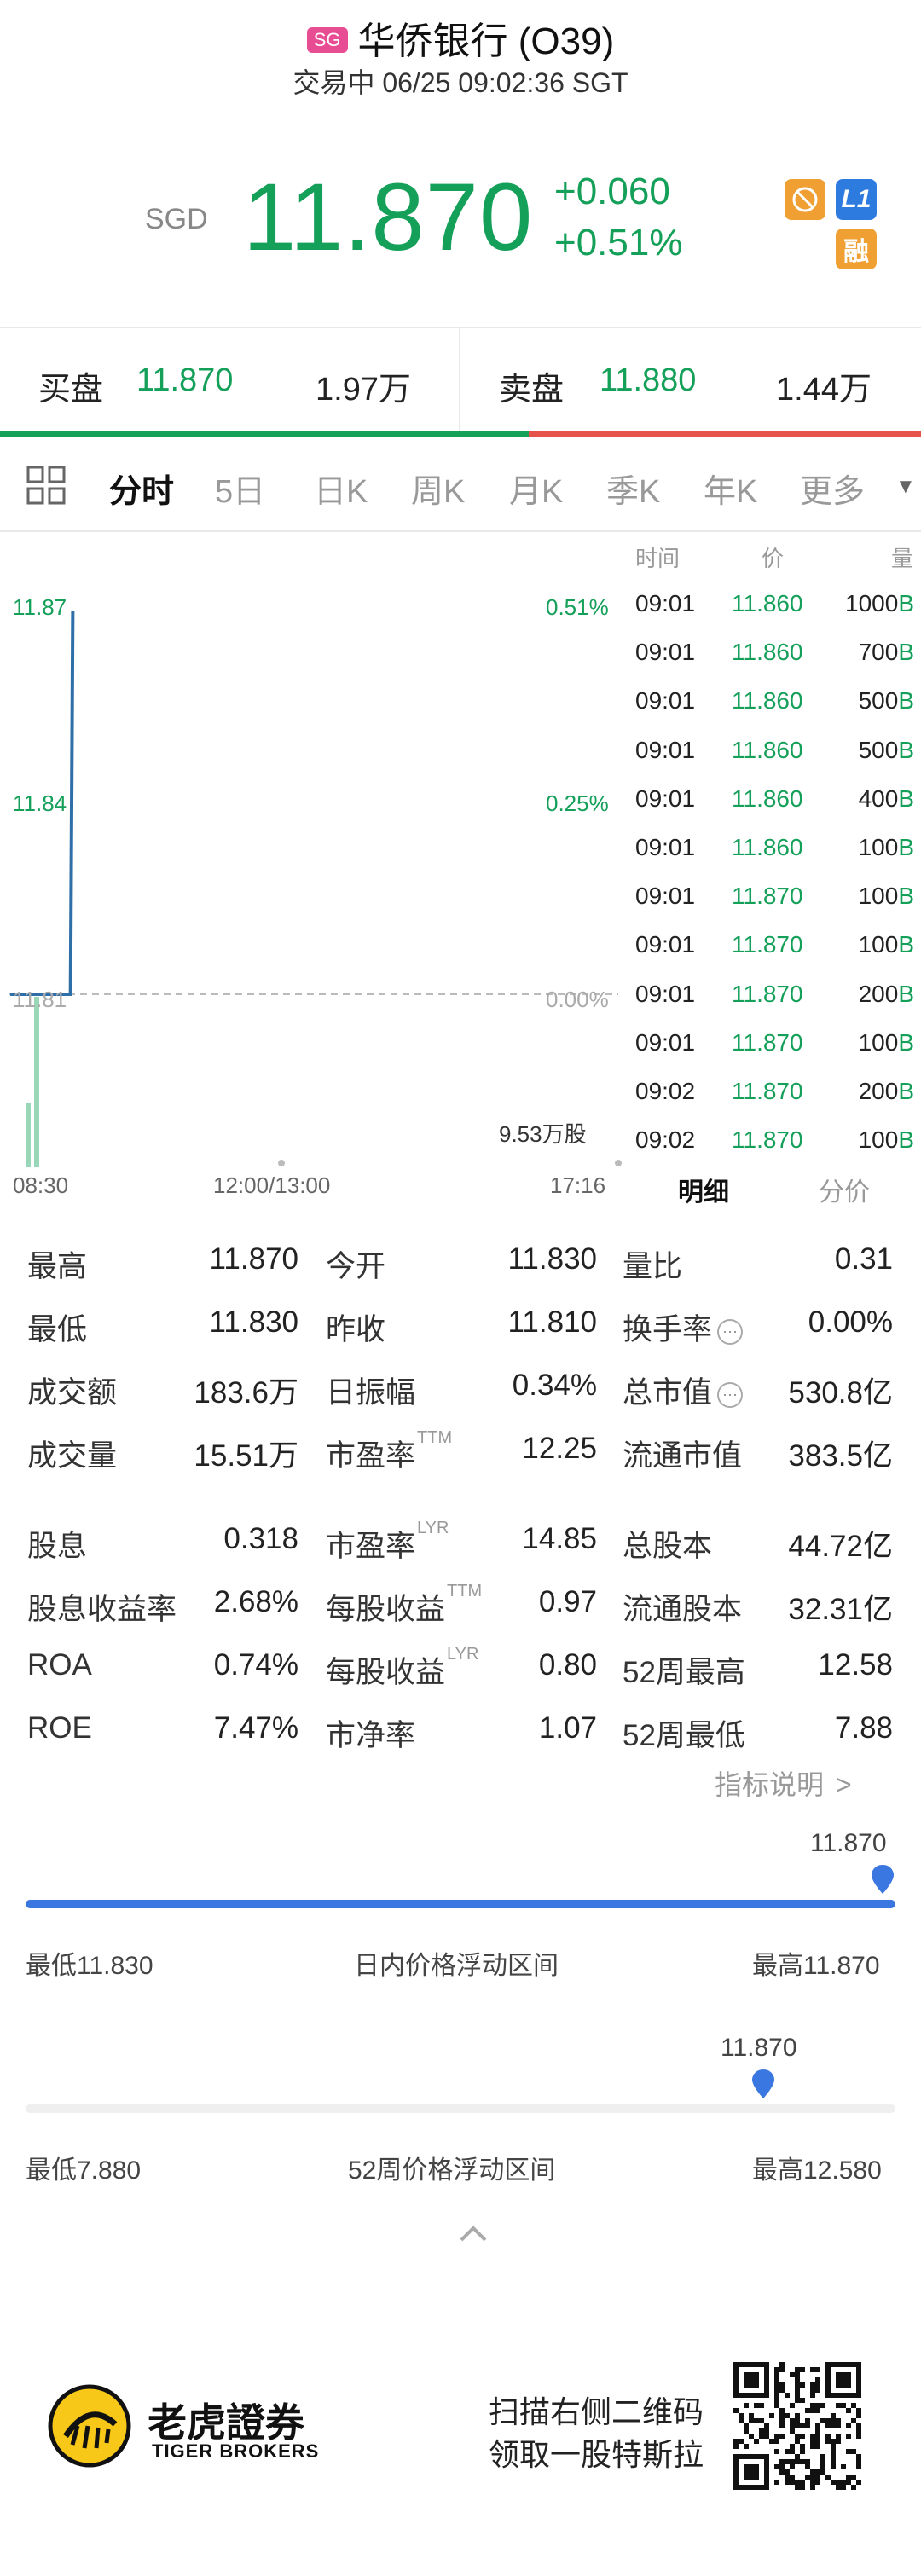  Describe the element at coordinates (486, 41) in the screenshot. I see `stock-name: 华侨银行 (O39)` at that location.